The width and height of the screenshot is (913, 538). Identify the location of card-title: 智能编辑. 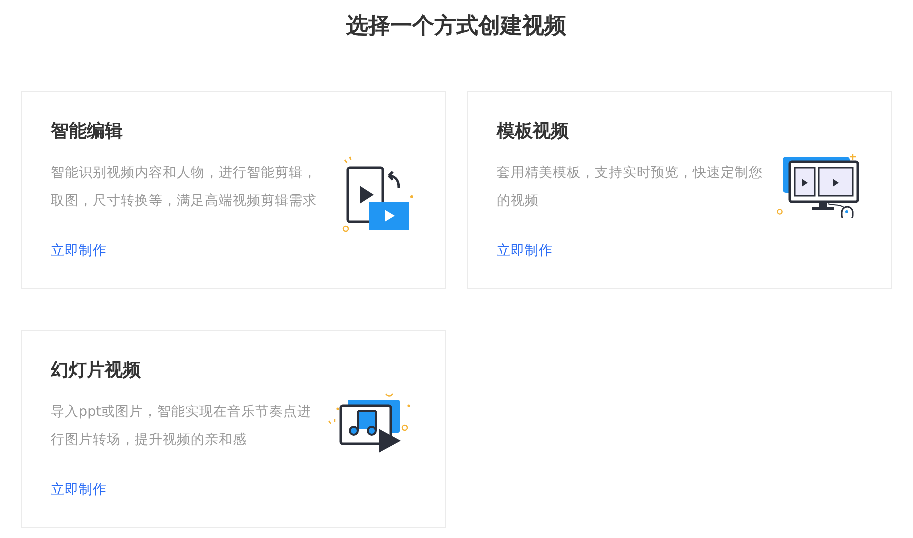
(87, 132).